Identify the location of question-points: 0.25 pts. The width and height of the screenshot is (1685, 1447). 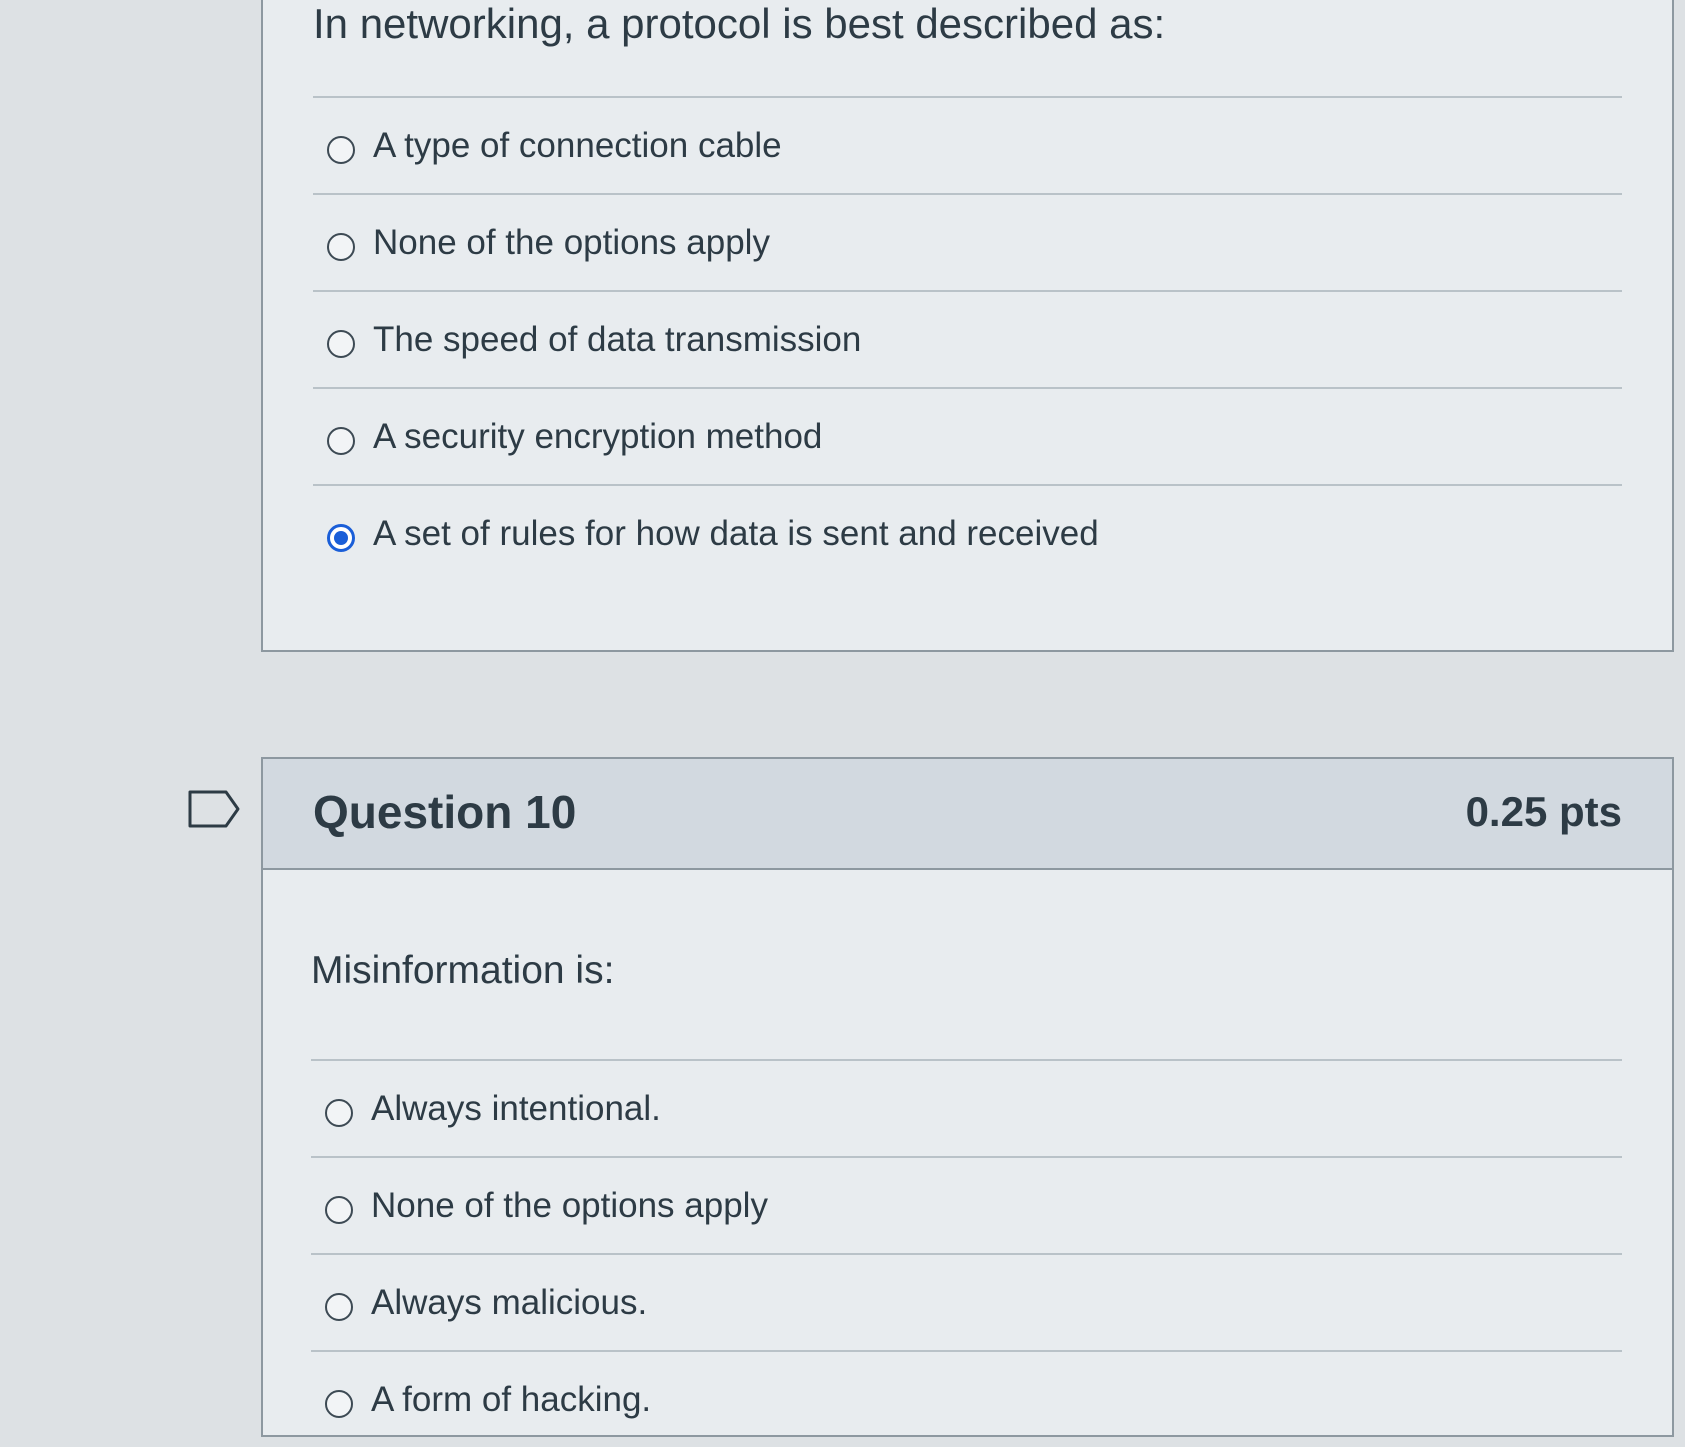
(1543, 811).